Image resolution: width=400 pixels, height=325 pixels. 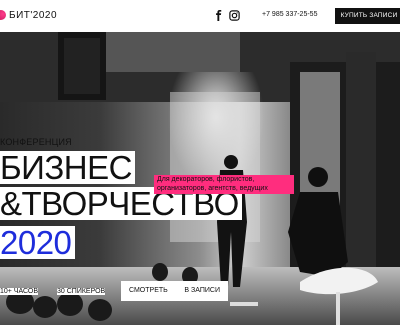 What do you see at coordinates (289, 14) in the screenshot?
I see `phone-link: +7 985 337-25-55` at bounding box center [289, 14].